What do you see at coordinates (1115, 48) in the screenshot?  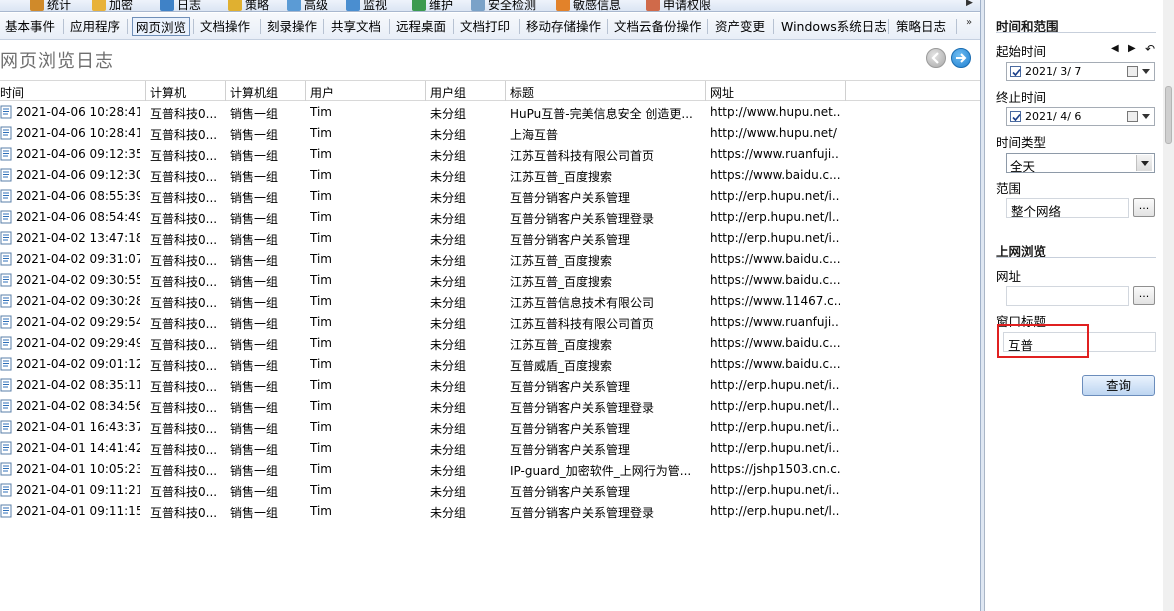 I see `prev-icon: ◀` at bounding box center [1115, 48].